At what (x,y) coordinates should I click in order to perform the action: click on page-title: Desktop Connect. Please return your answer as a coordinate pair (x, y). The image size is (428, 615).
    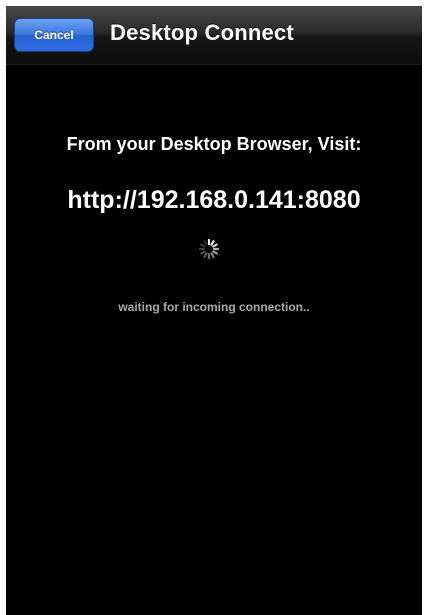
    Looking at the image, I should click on (202, 32).